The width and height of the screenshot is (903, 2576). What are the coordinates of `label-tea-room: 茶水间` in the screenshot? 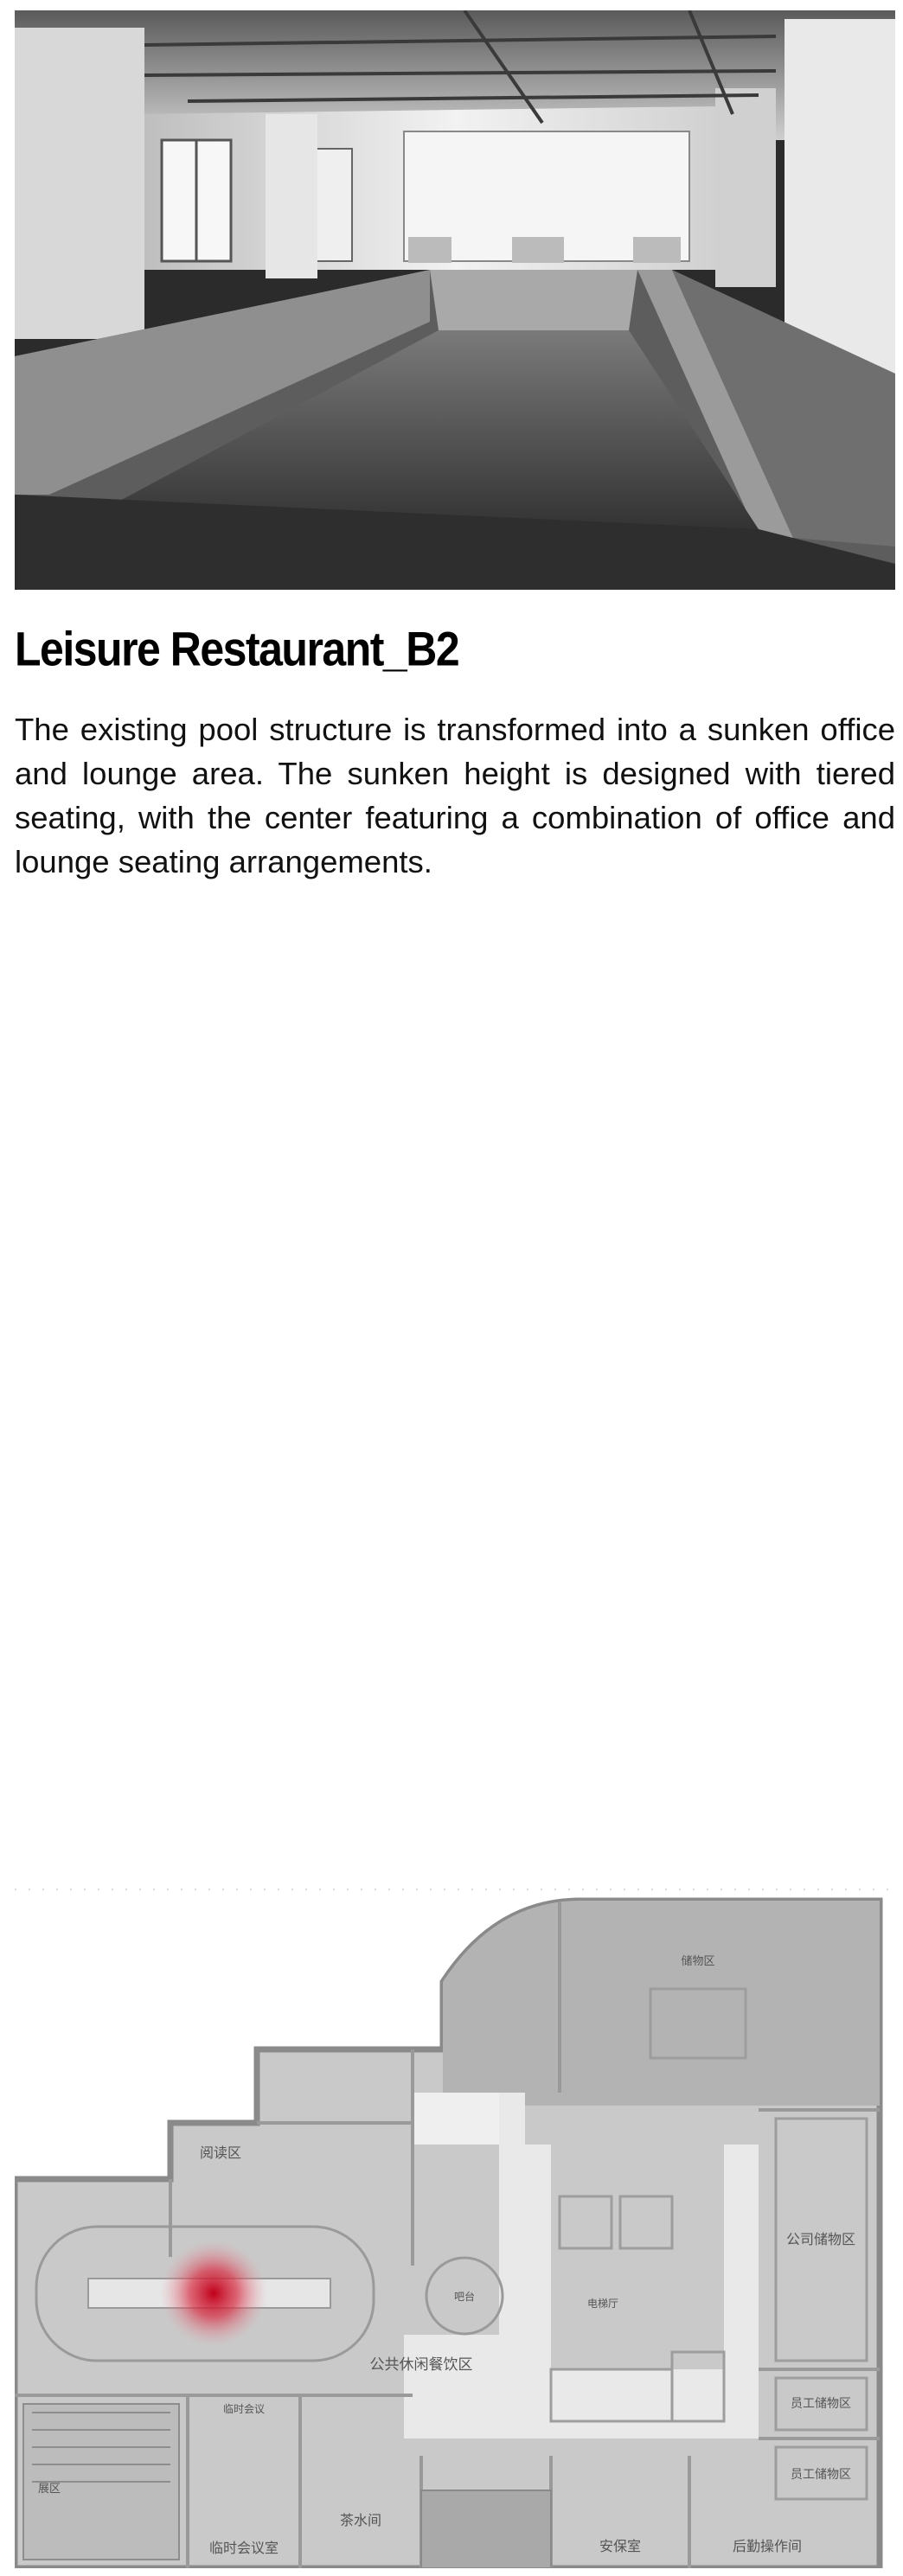 It's located at (360, 2521).